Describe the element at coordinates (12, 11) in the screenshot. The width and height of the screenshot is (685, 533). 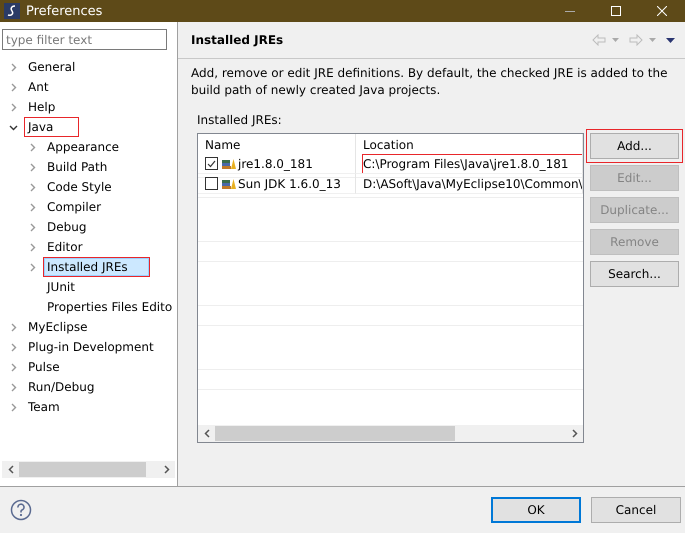
I see `app-icon` at that location.